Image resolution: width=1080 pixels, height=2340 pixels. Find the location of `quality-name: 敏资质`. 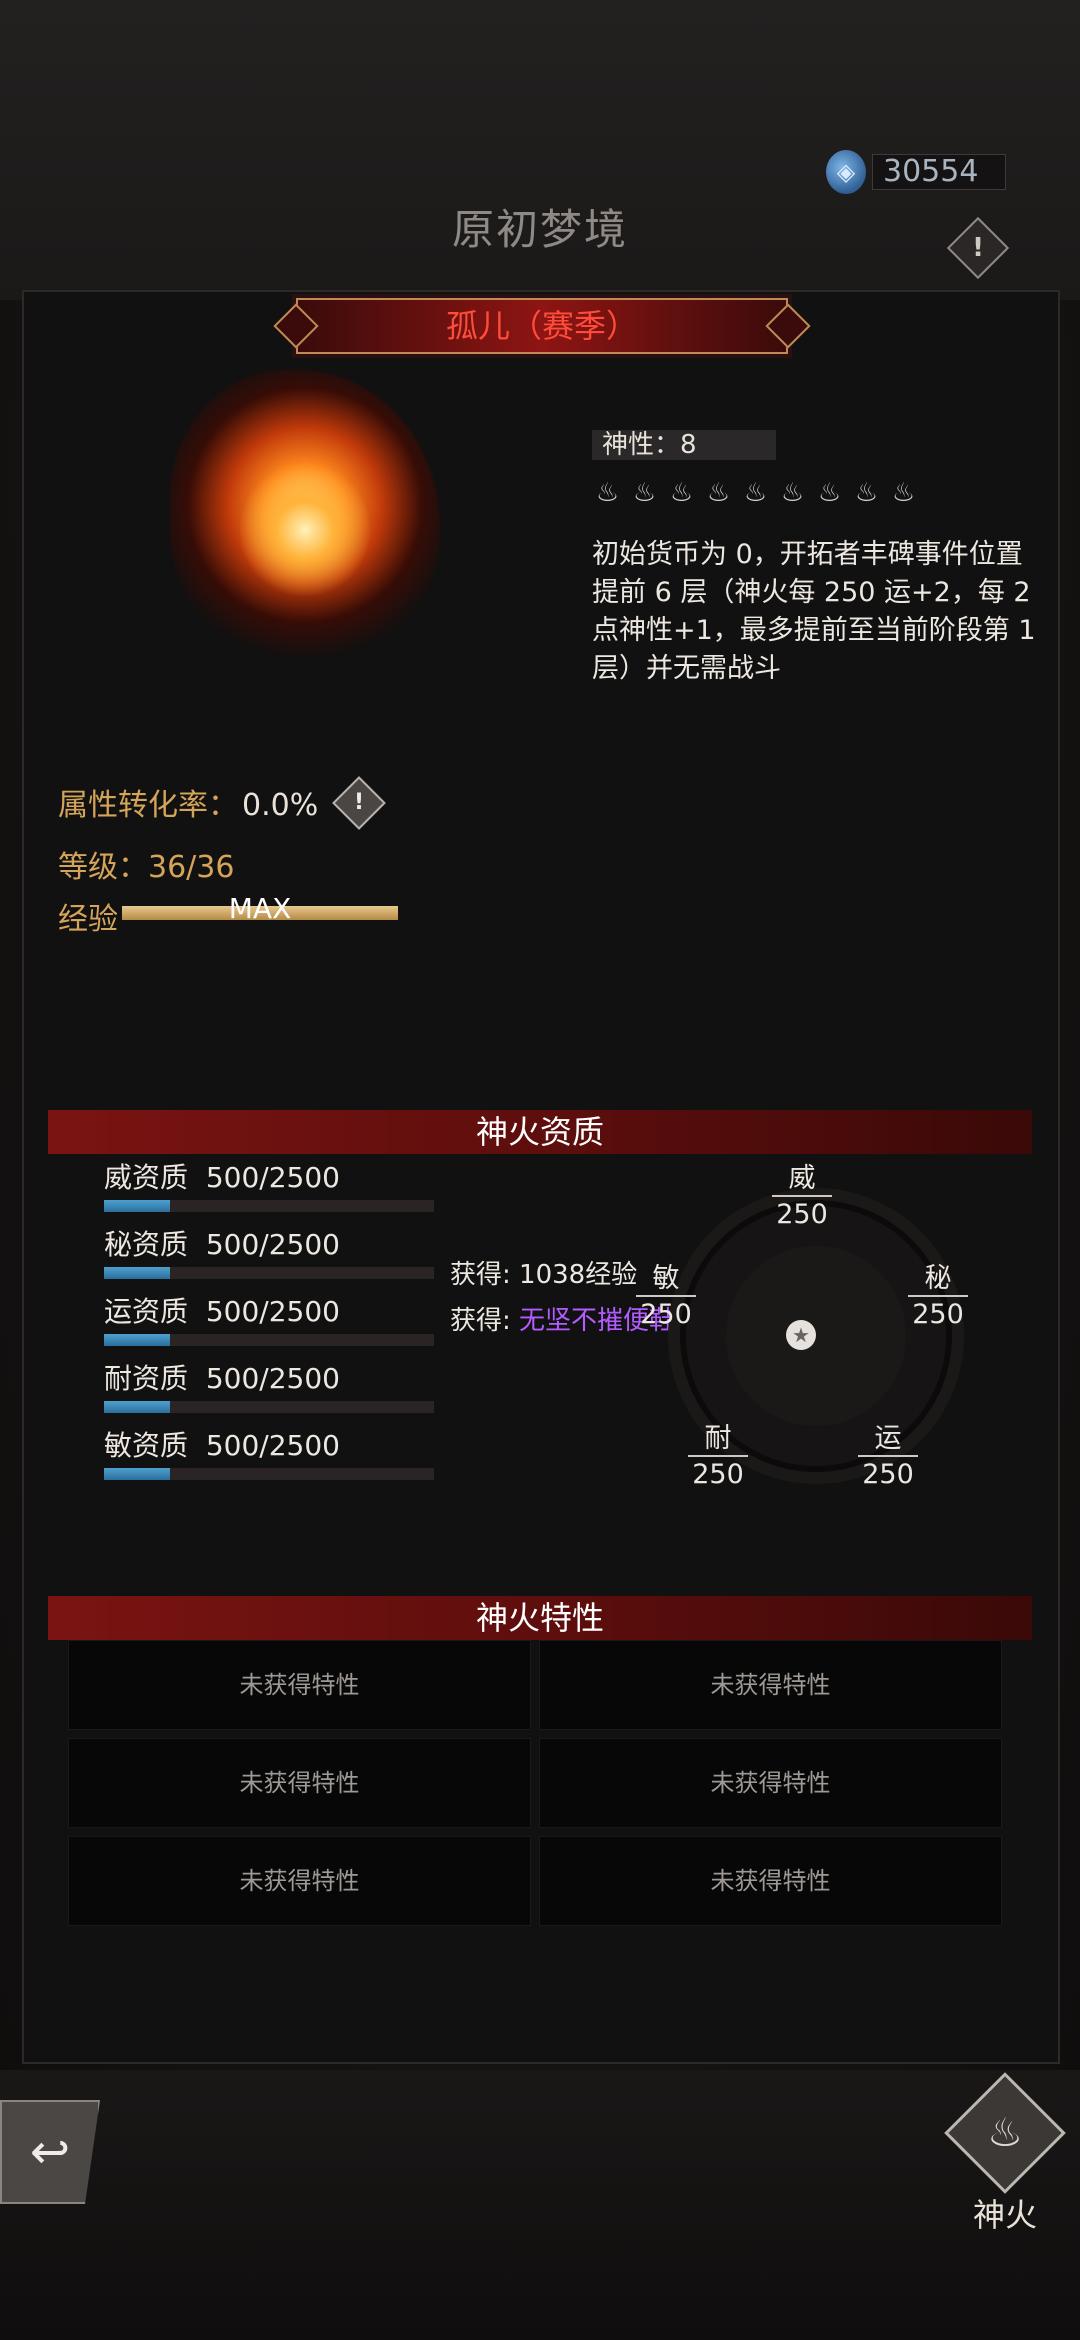

quality-name: 敏资质 is located at coordinates (146, 1445).